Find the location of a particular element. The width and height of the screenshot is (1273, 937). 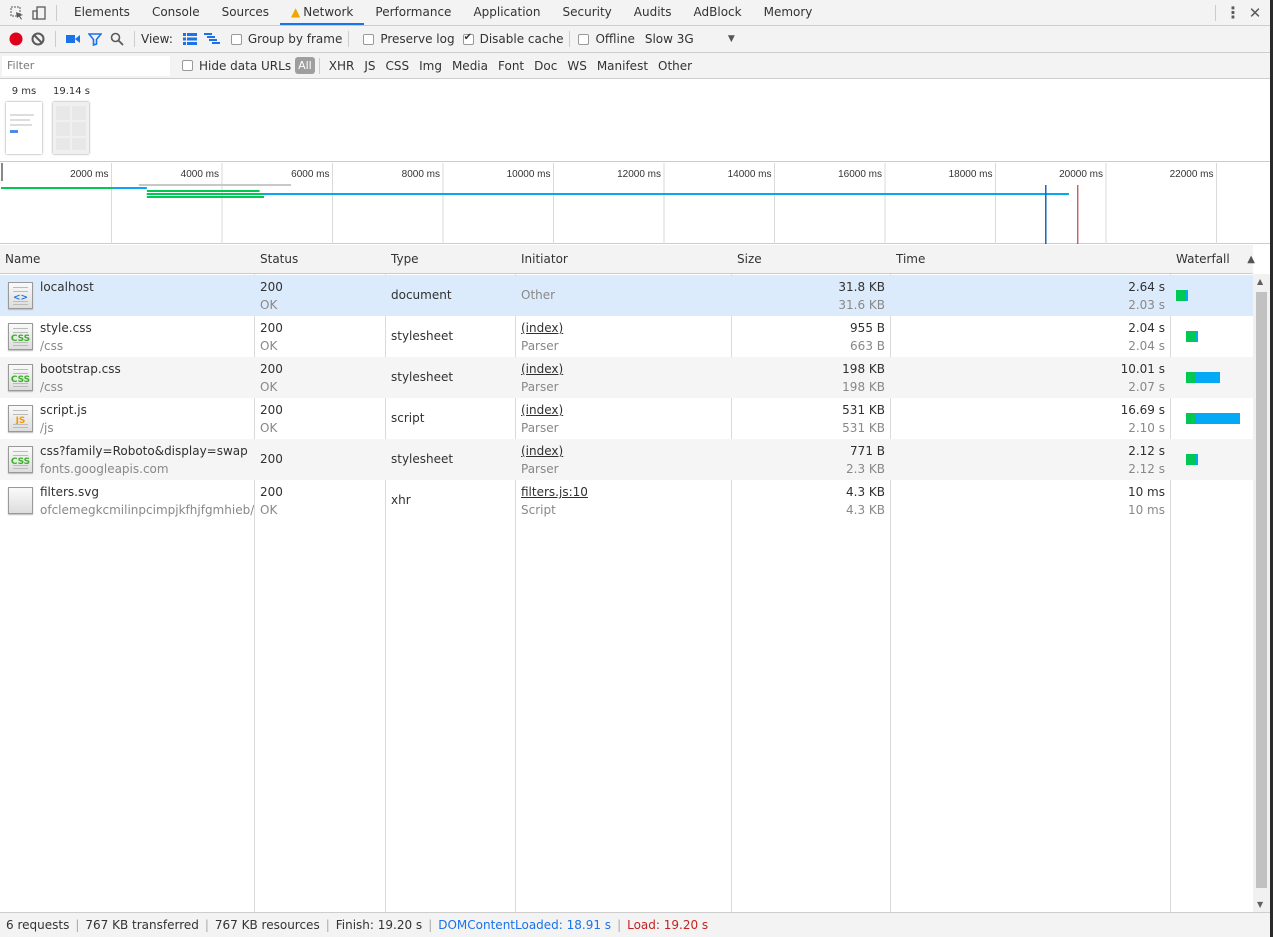

tab-sources: Sources is located at coordinates (245, 12).